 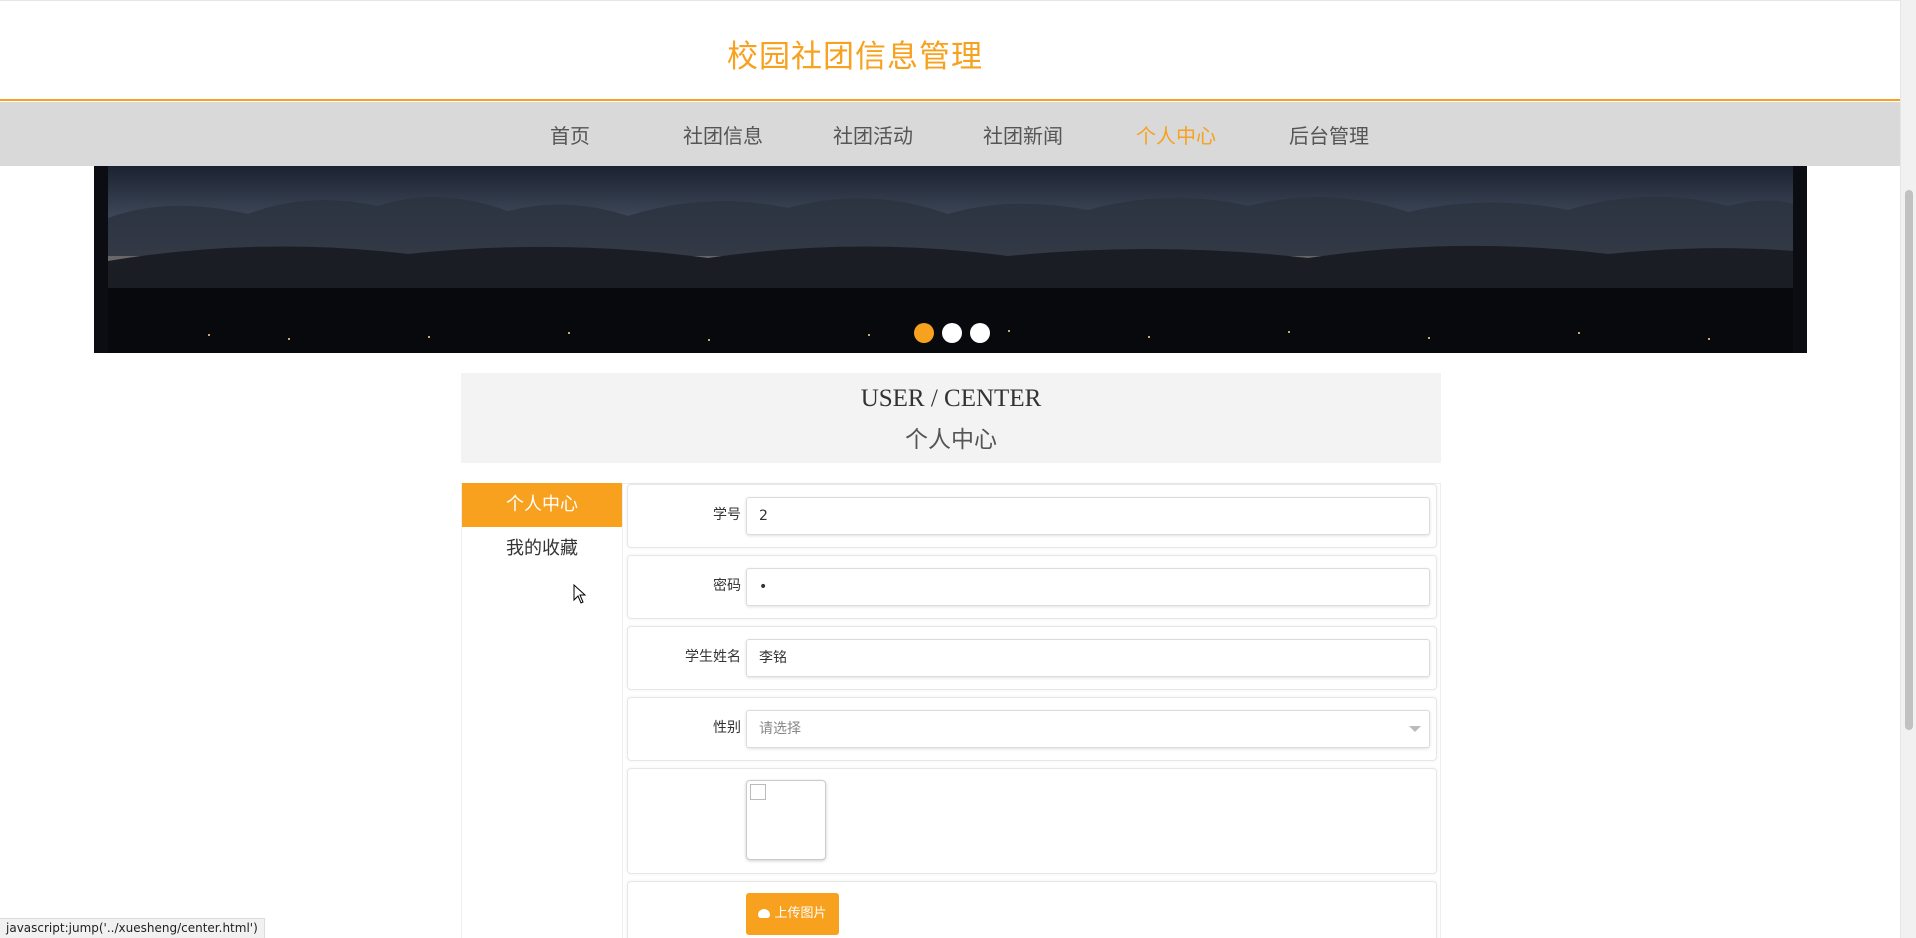 What do you see at coordinates (1088, 587) in the screenshot?
I see `password-input: •` at bounding box center [1088, 587].